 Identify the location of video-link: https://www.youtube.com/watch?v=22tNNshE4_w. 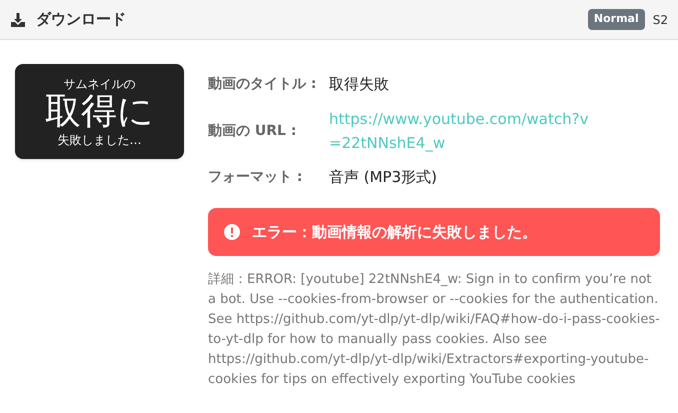
(464, 131).